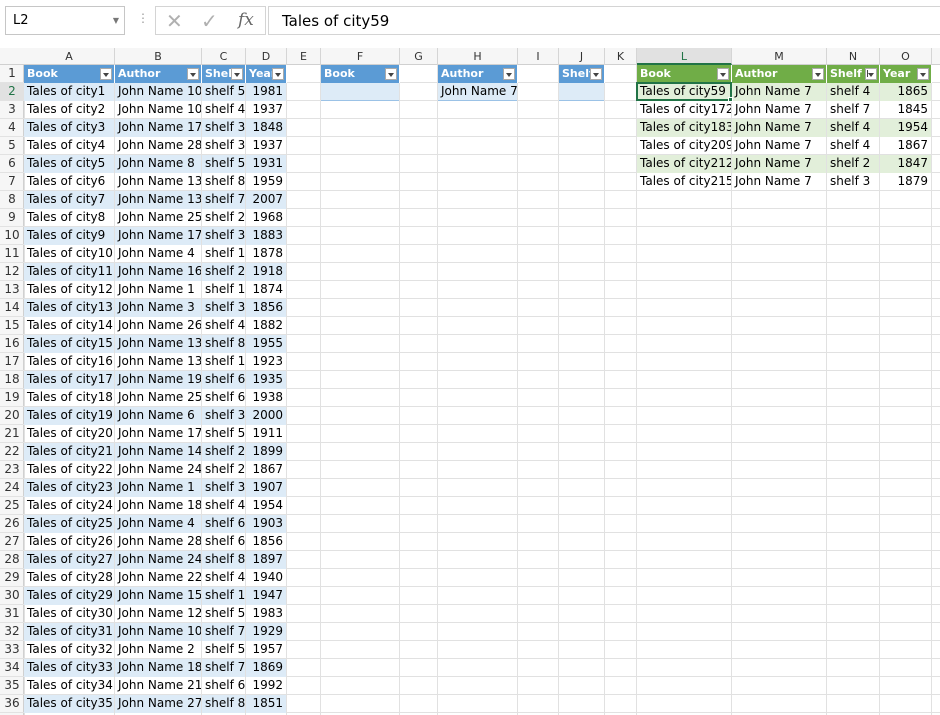 Image resolution: width=940 pixels, height=715 pixels. I want to click on criteria-author-input: John Name 7, so click(477, 92).